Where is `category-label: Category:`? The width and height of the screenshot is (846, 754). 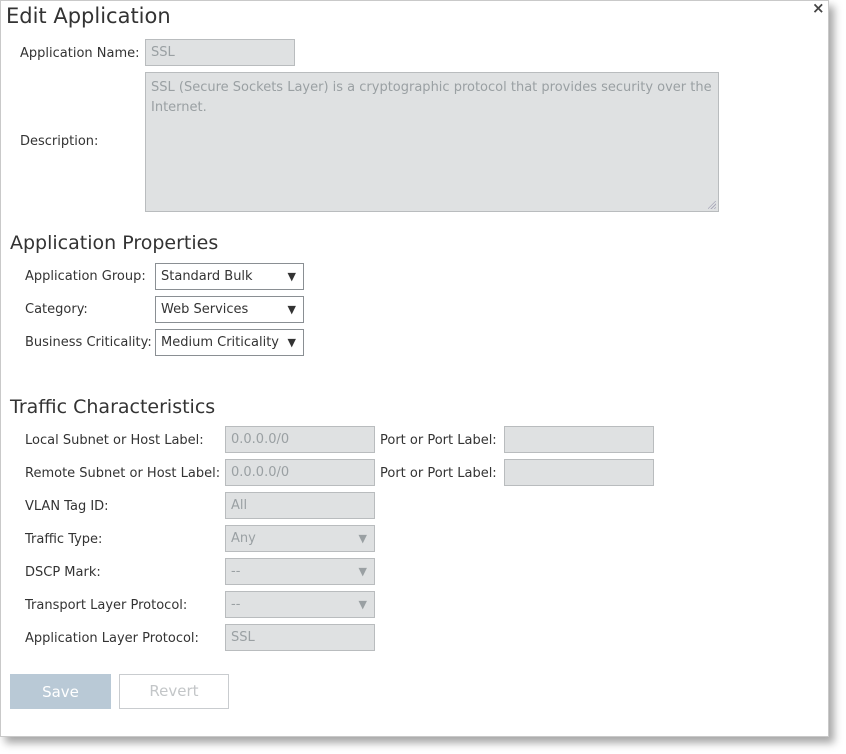 category-label: Category: is located at coordinates (56, 309).